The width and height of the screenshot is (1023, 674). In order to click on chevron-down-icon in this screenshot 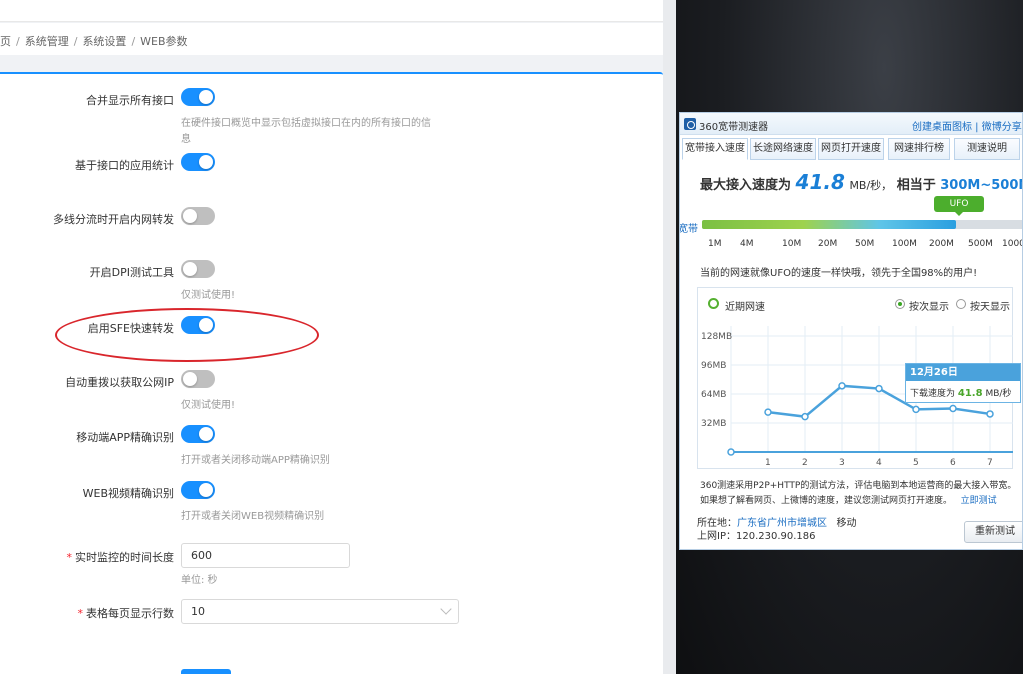, I will do `click(446, 609)`.